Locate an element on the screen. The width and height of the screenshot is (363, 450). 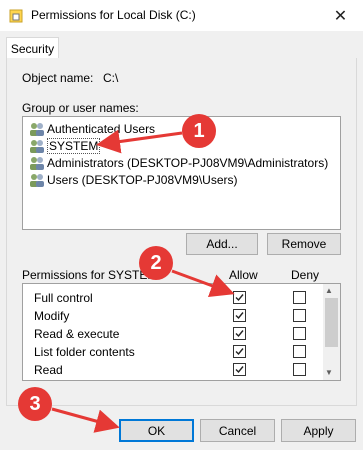
step-badge-1: 1 is located at coordinates (199, 131).